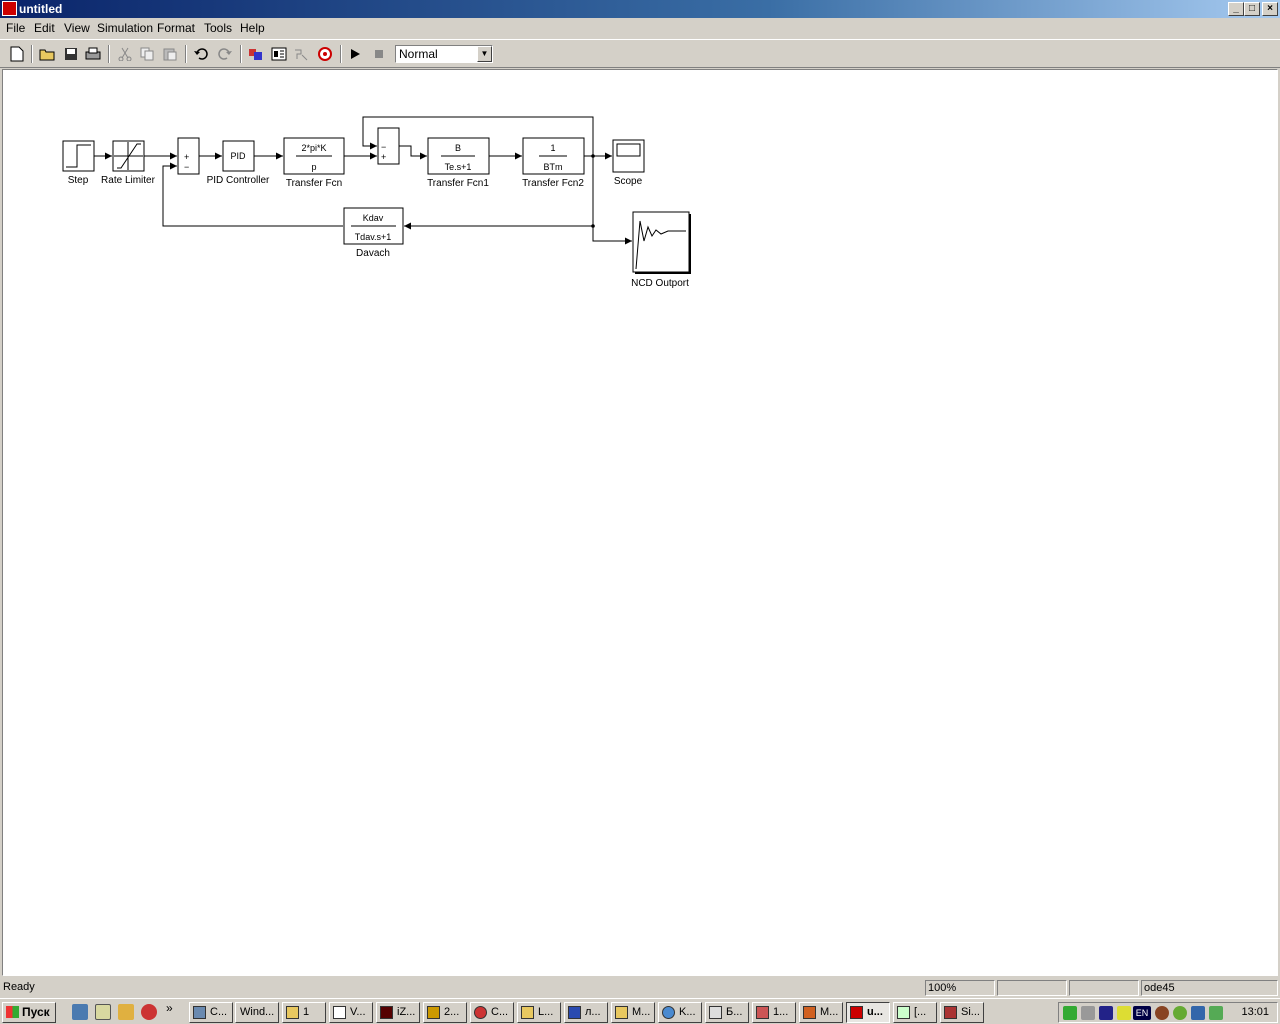 The image size is (1280, 1024). What do you see at coordinates (1142, 1013) in the screenshot?
I see `language-indicator: EN` at bounding box center [1142, 1013].